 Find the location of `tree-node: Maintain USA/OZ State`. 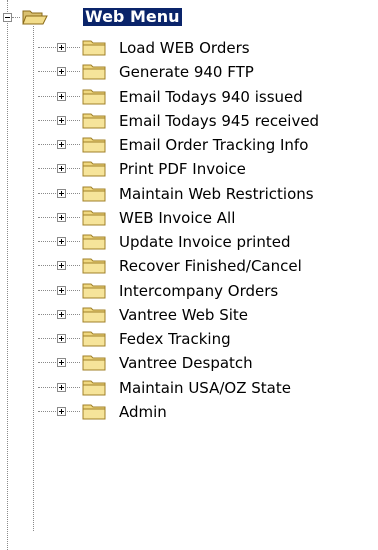

tree-node: Maintain USA/OZ State is located at coordinates (189, 388).